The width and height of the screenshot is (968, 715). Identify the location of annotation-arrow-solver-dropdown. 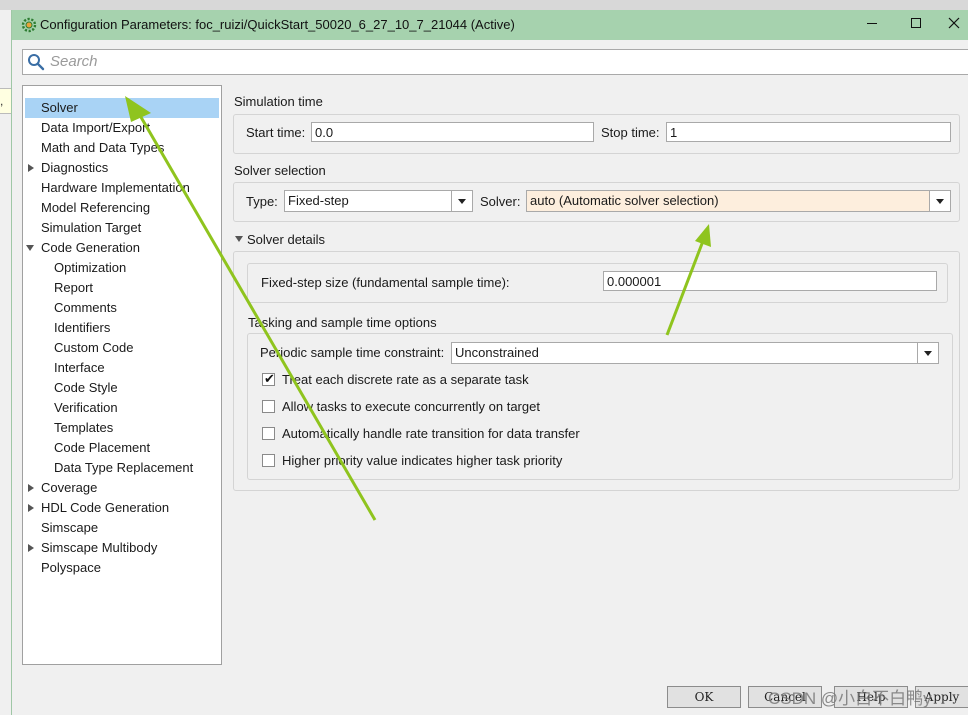
(688, 280).